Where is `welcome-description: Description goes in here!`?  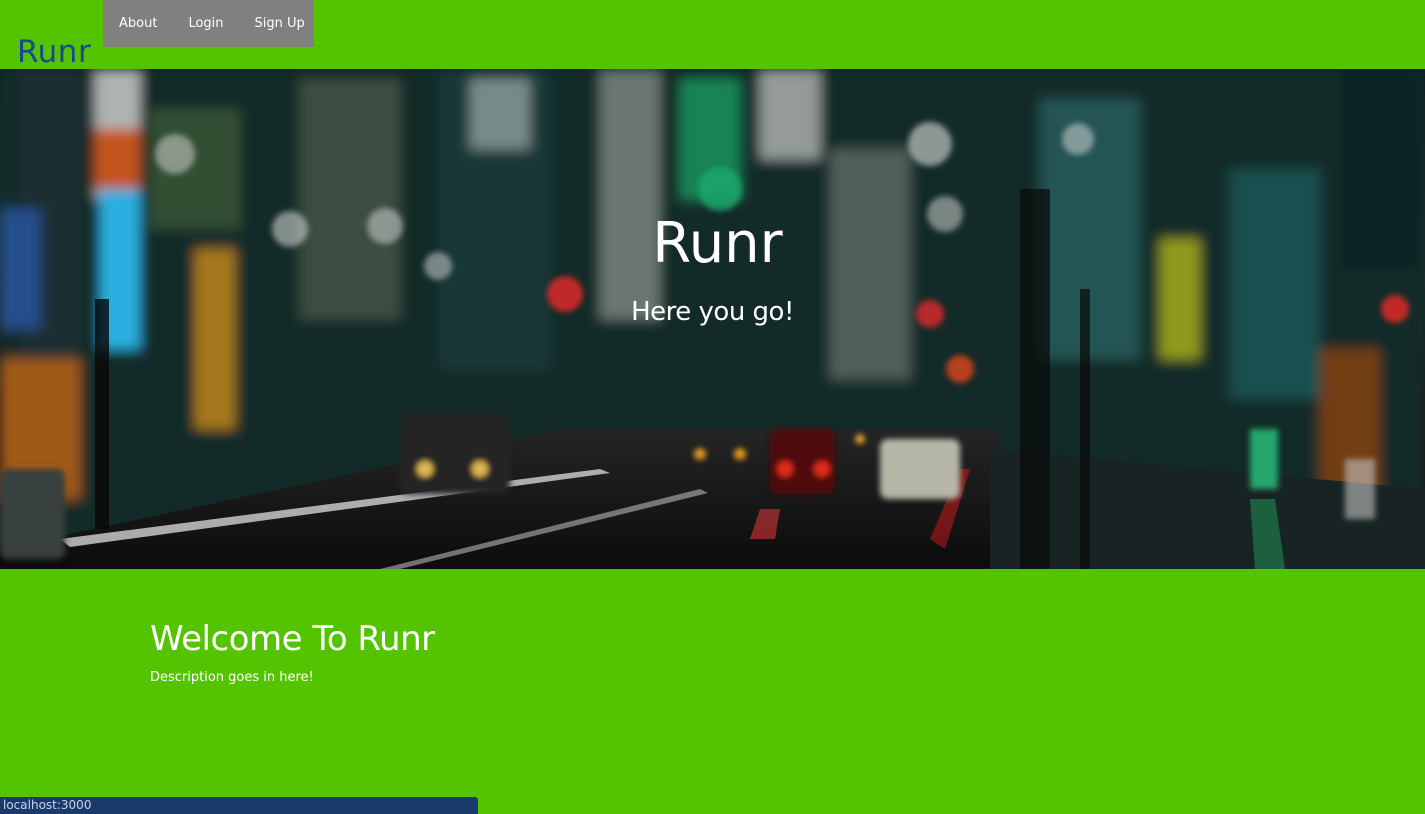 welcome-description: Description goes in here! is located at coordinates (232, 677).